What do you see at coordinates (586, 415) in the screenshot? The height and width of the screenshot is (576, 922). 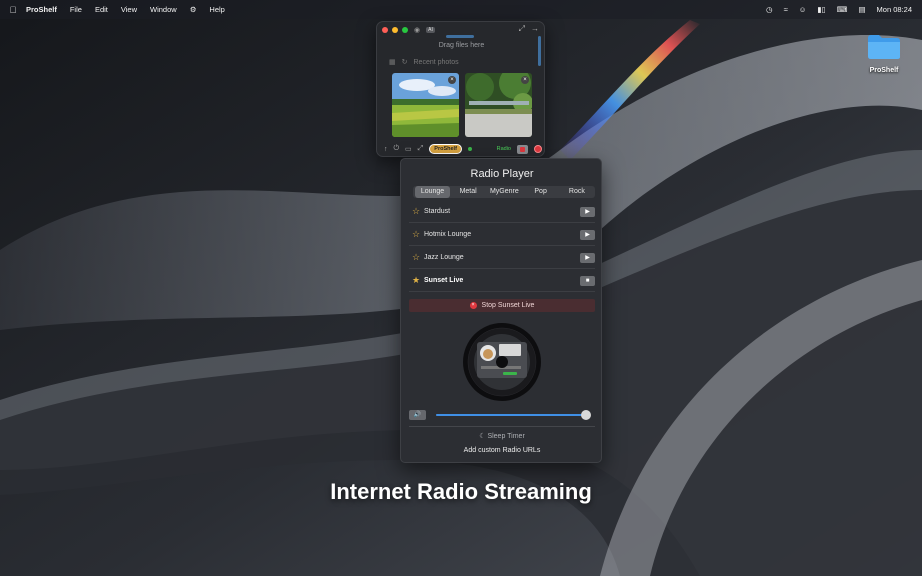 I see `volume-knob` at bounding box center [586, 415].